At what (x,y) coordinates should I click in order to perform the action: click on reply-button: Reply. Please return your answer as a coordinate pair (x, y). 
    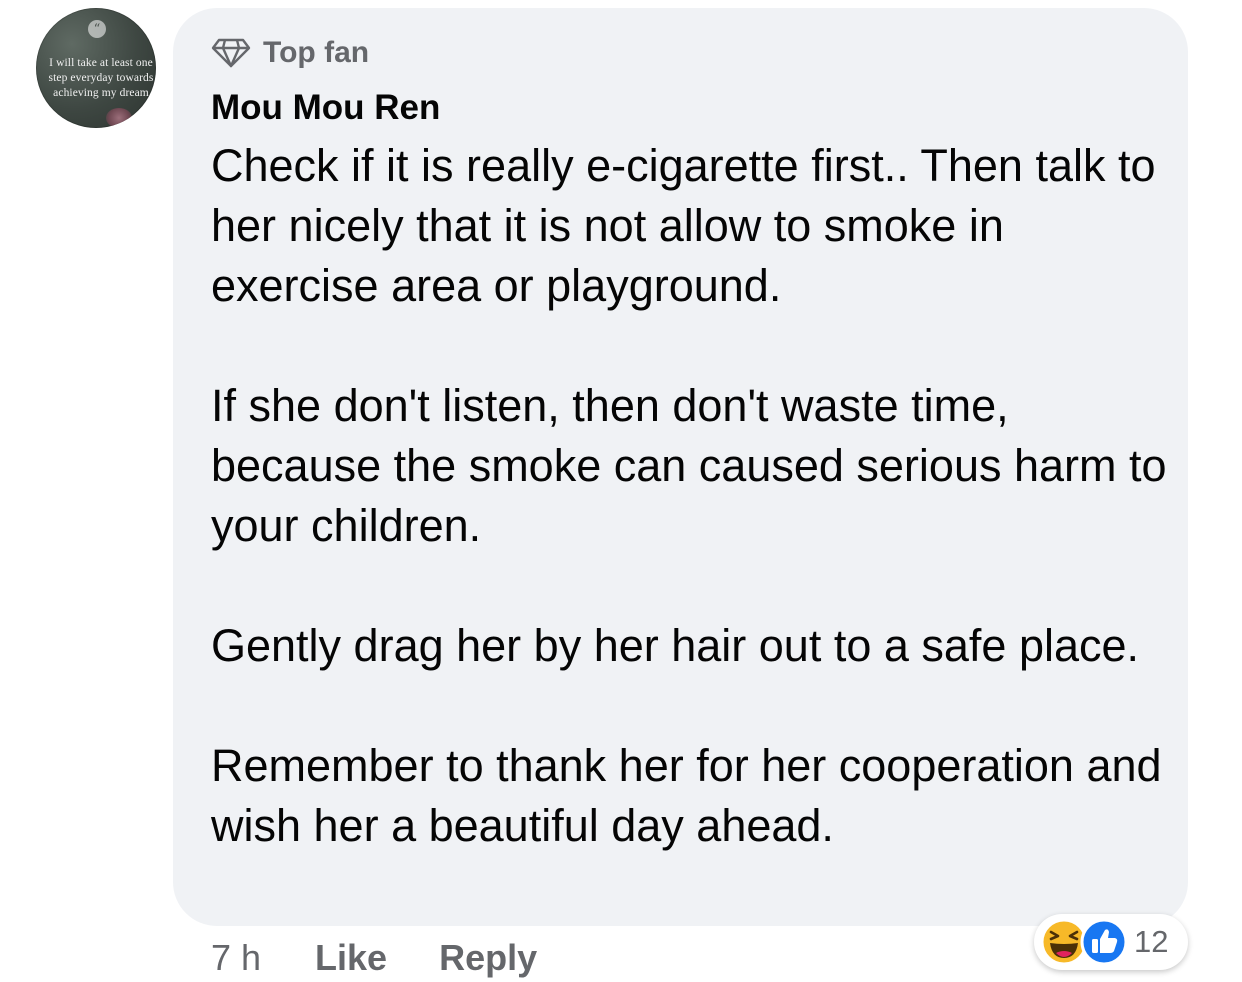
    Looking at the image, I should click on (488, 958).